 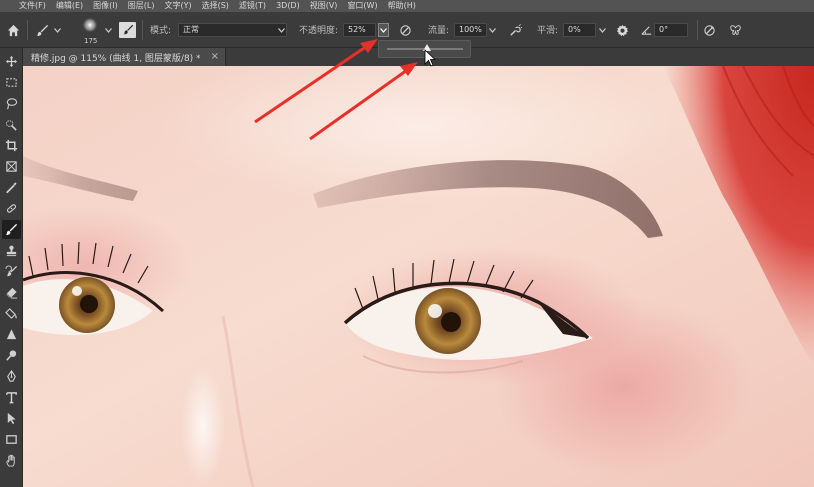 What do you see at coordinates (11, 460) in the screenshot?
I see `hand-tool-icon` at bounding box center [11, 460].